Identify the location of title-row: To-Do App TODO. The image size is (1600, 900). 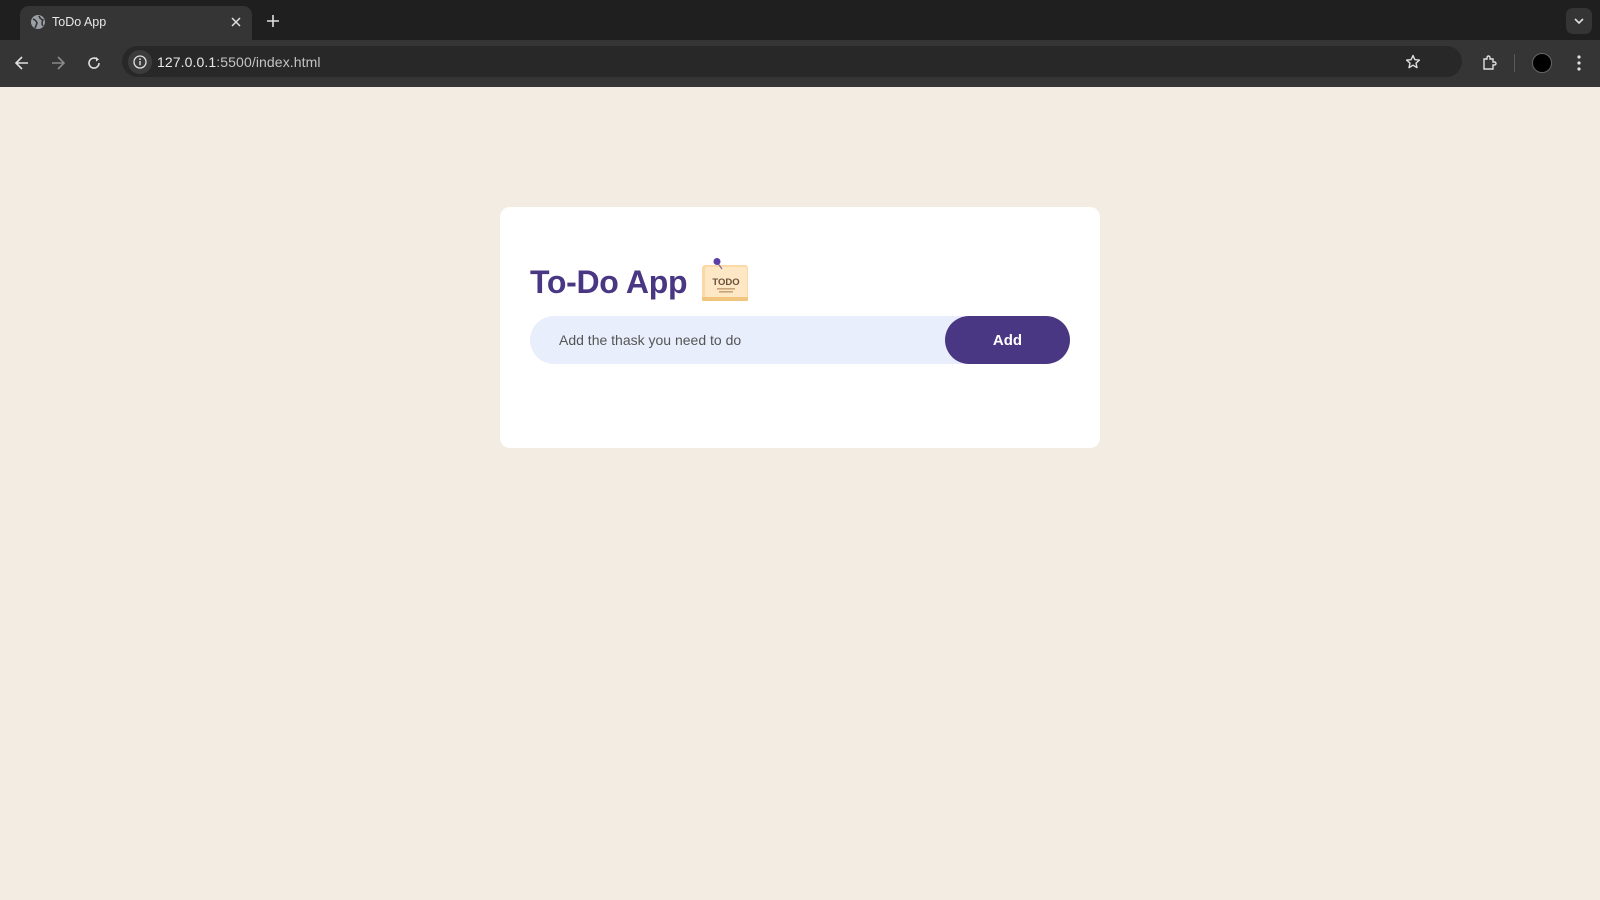
(640, 281).